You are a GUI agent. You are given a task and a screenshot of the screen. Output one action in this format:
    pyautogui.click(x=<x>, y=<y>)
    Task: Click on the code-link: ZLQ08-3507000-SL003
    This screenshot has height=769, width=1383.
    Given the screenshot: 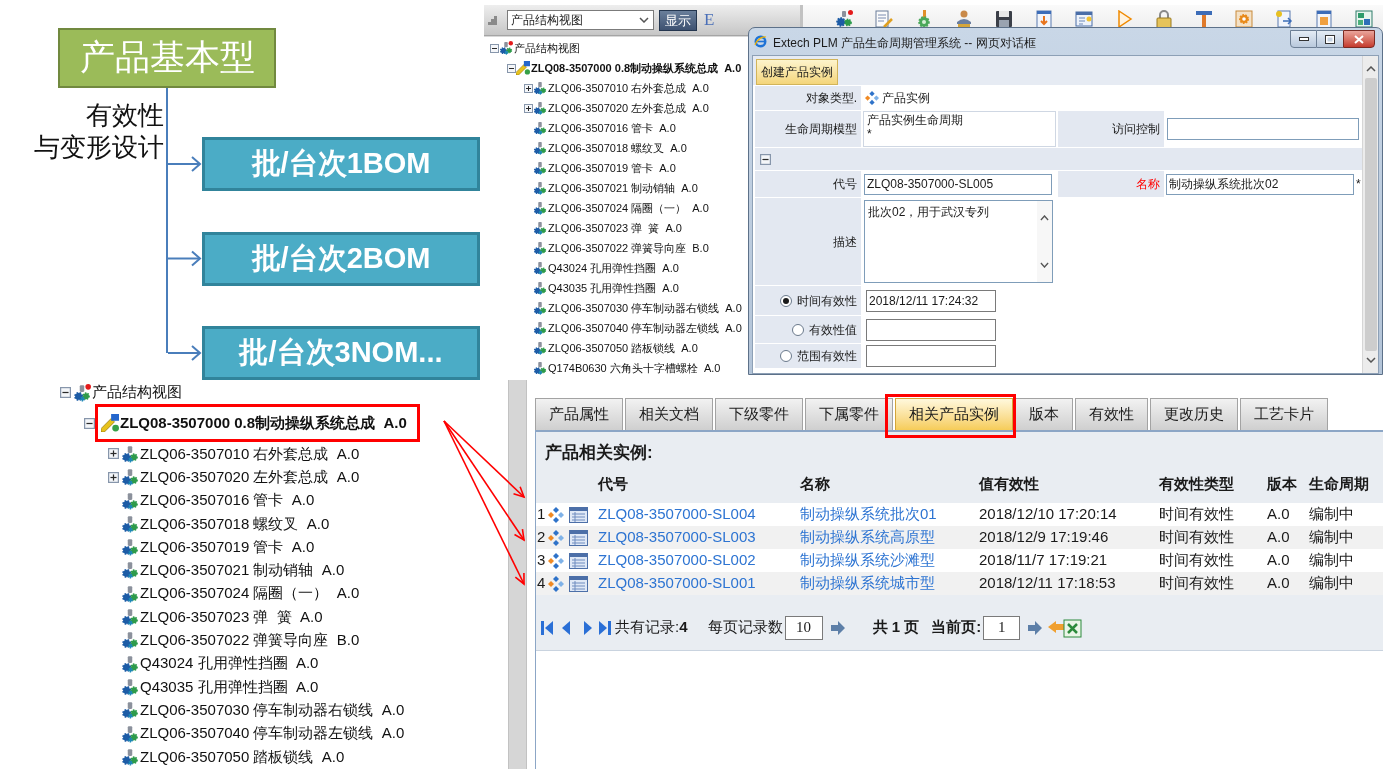 What is the action you would take?
    pyautogui.click(x=677, y=537)
    